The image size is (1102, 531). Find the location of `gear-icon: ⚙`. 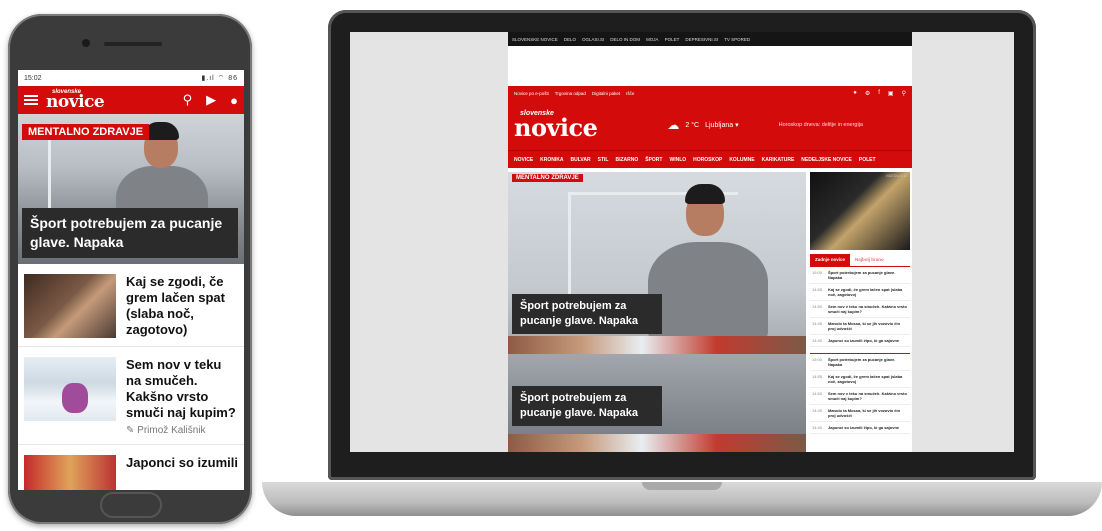

gear-icon: ⚙ is located at coordinates (867, 93).